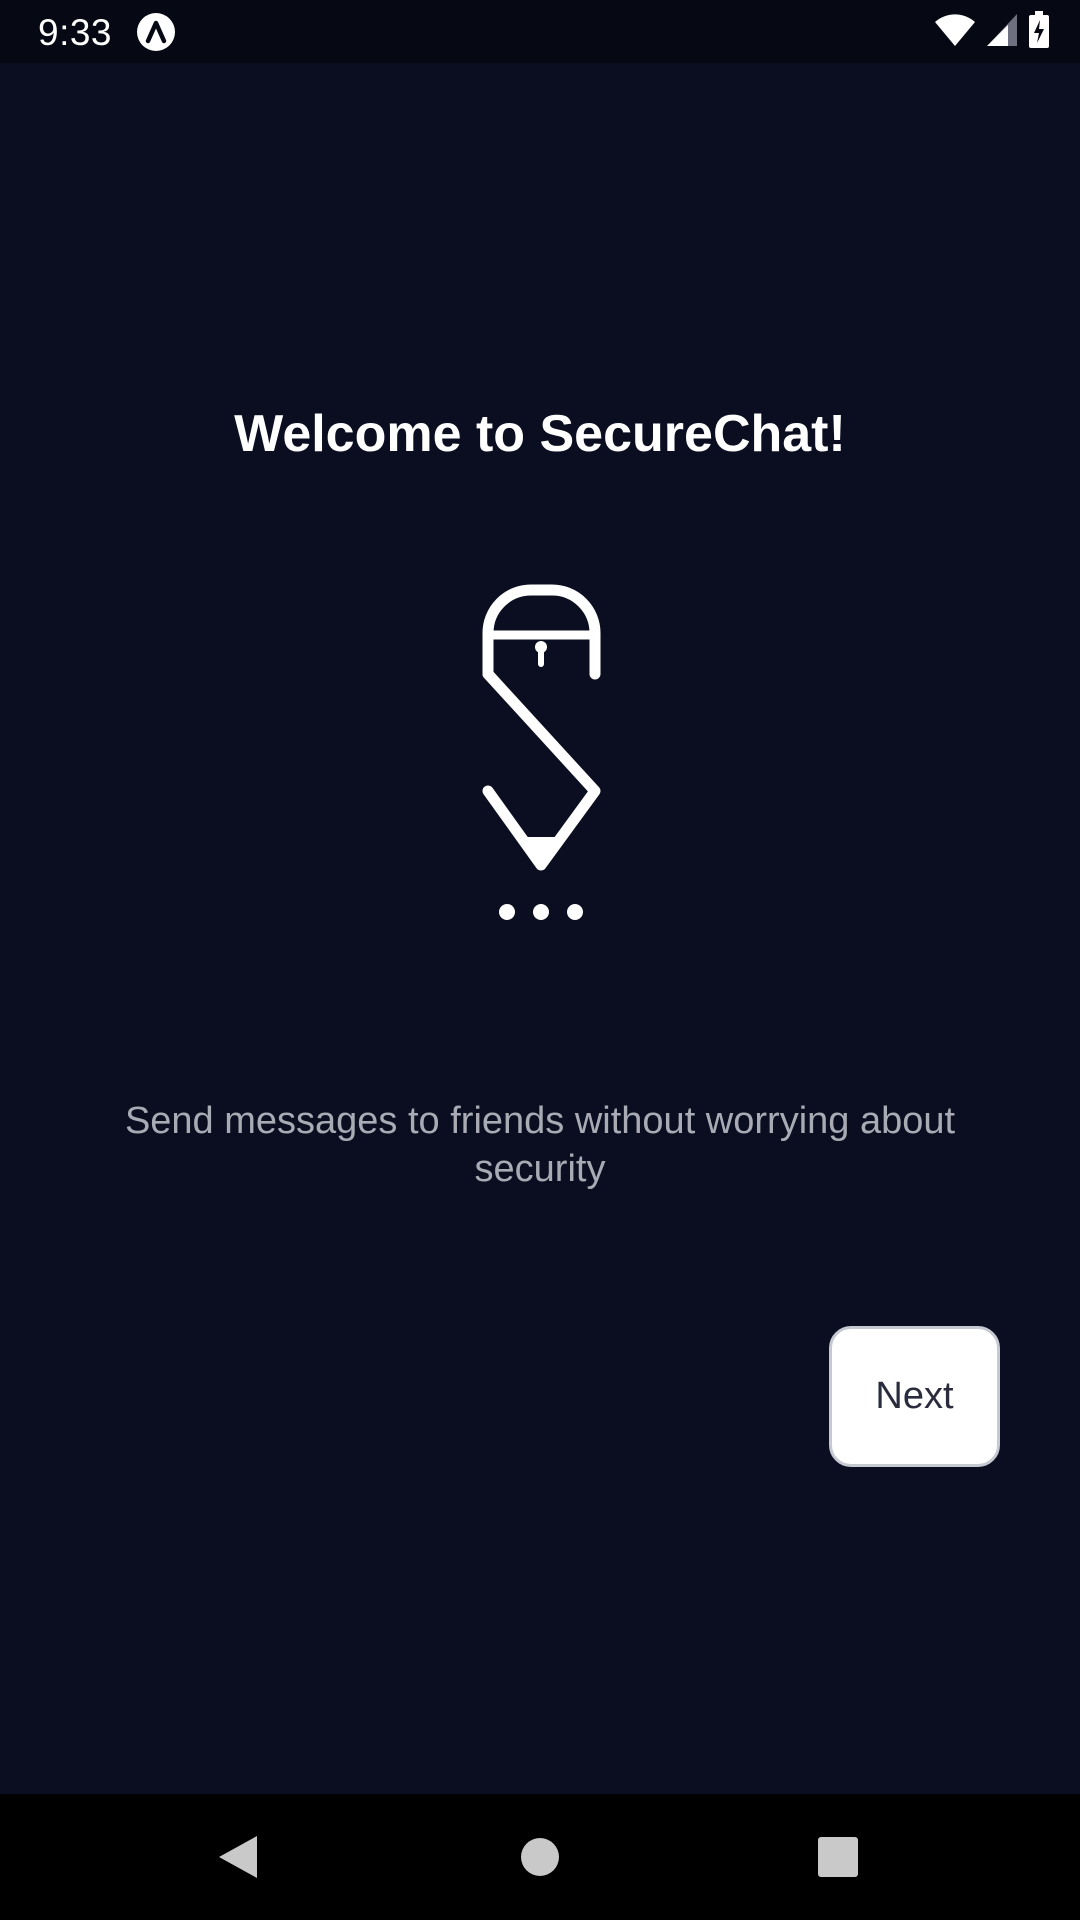 The width and height of the screenshot is (1080, 1920). What do you see at coordinates (541, 786) in the screenshot?
I see `securechat-lock-pen-logo` at bounding box center [541, 786].